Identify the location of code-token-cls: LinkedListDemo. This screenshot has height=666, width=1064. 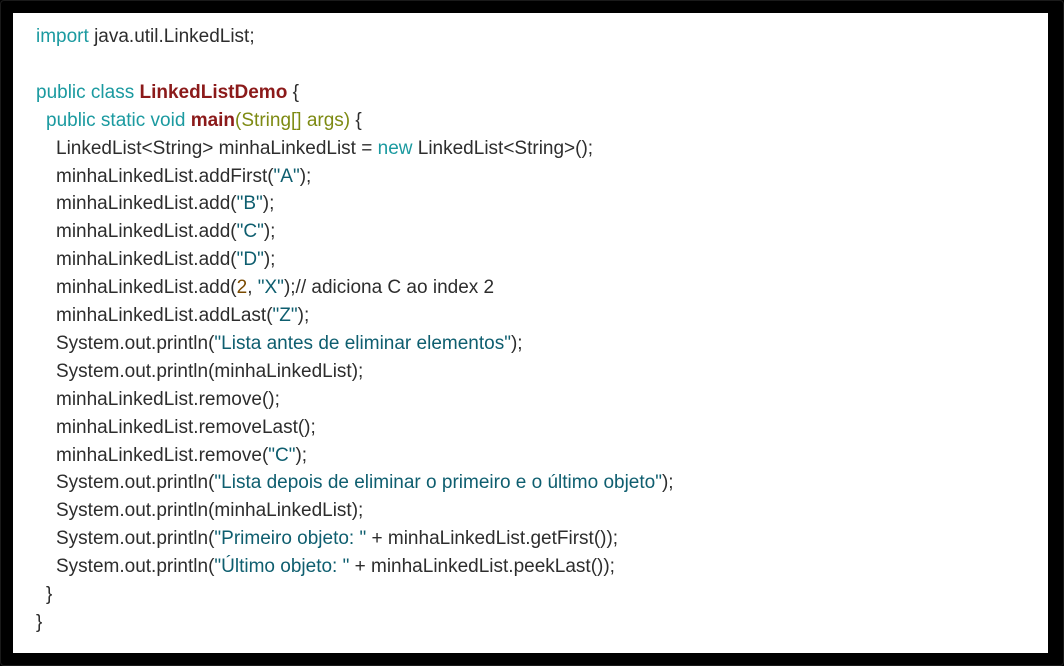
(213, 92).